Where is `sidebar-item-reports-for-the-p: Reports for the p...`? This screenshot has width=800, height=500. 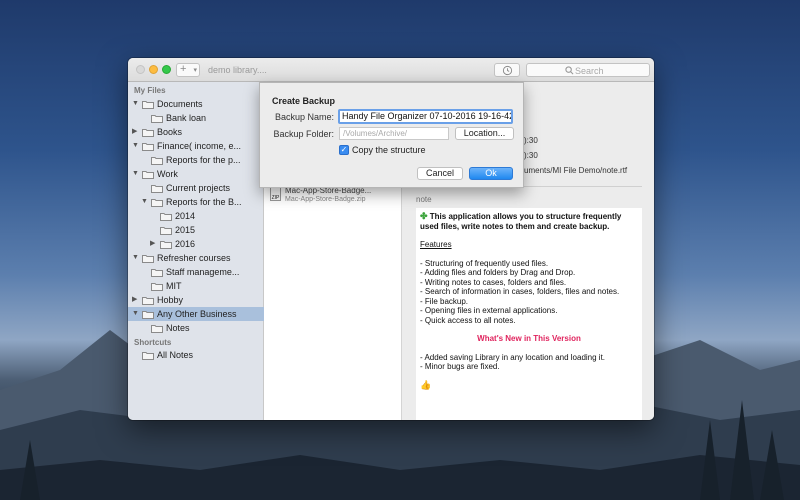 sidebar-item-reports-for-the-p: Reports for the p... is located at coordinates (196, 160).